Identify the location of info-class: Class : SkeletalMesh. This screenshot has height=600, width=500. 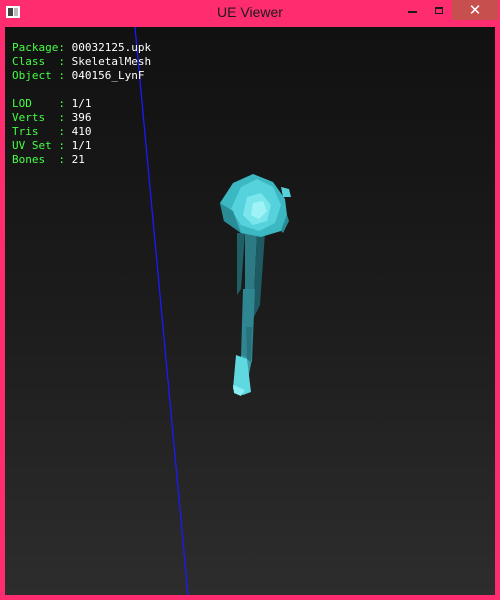
(82, 61).